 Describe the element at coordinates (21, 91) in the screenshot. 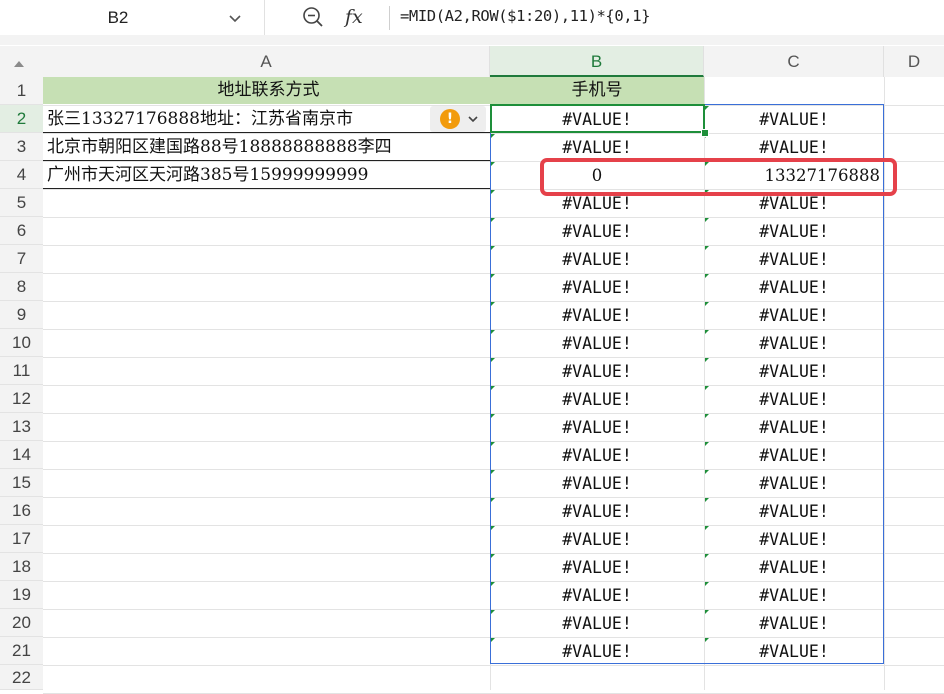

I see `row-header-1: 1` at that location.